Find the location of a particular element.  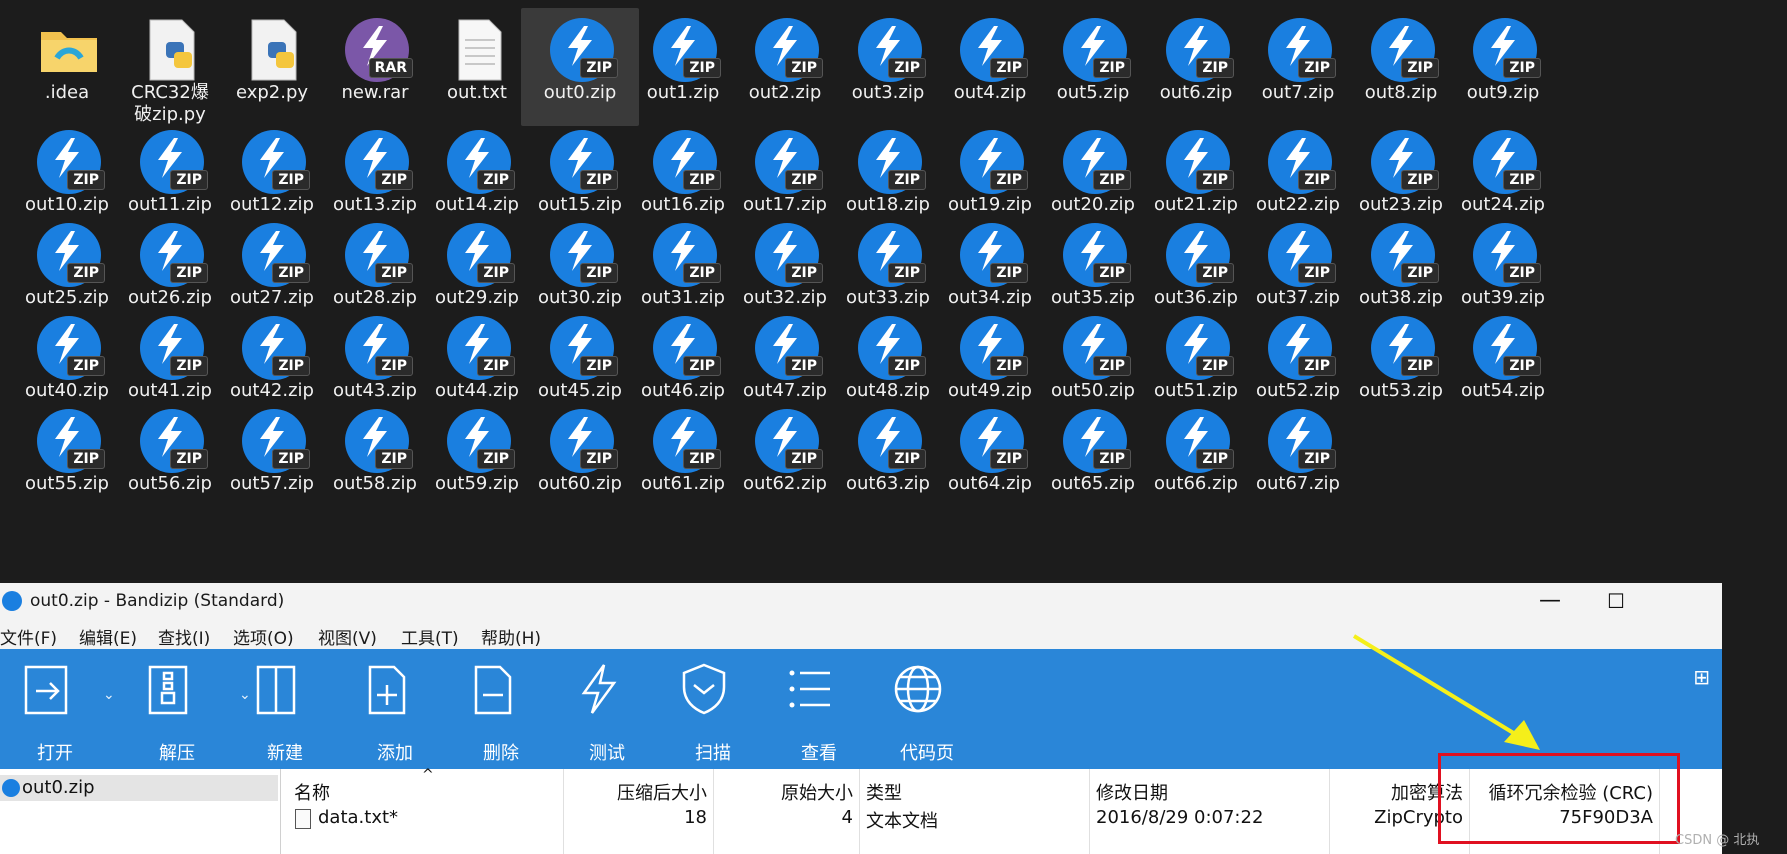

toolbar-scan-button: 扫描 is located at coordinates (713, 709).